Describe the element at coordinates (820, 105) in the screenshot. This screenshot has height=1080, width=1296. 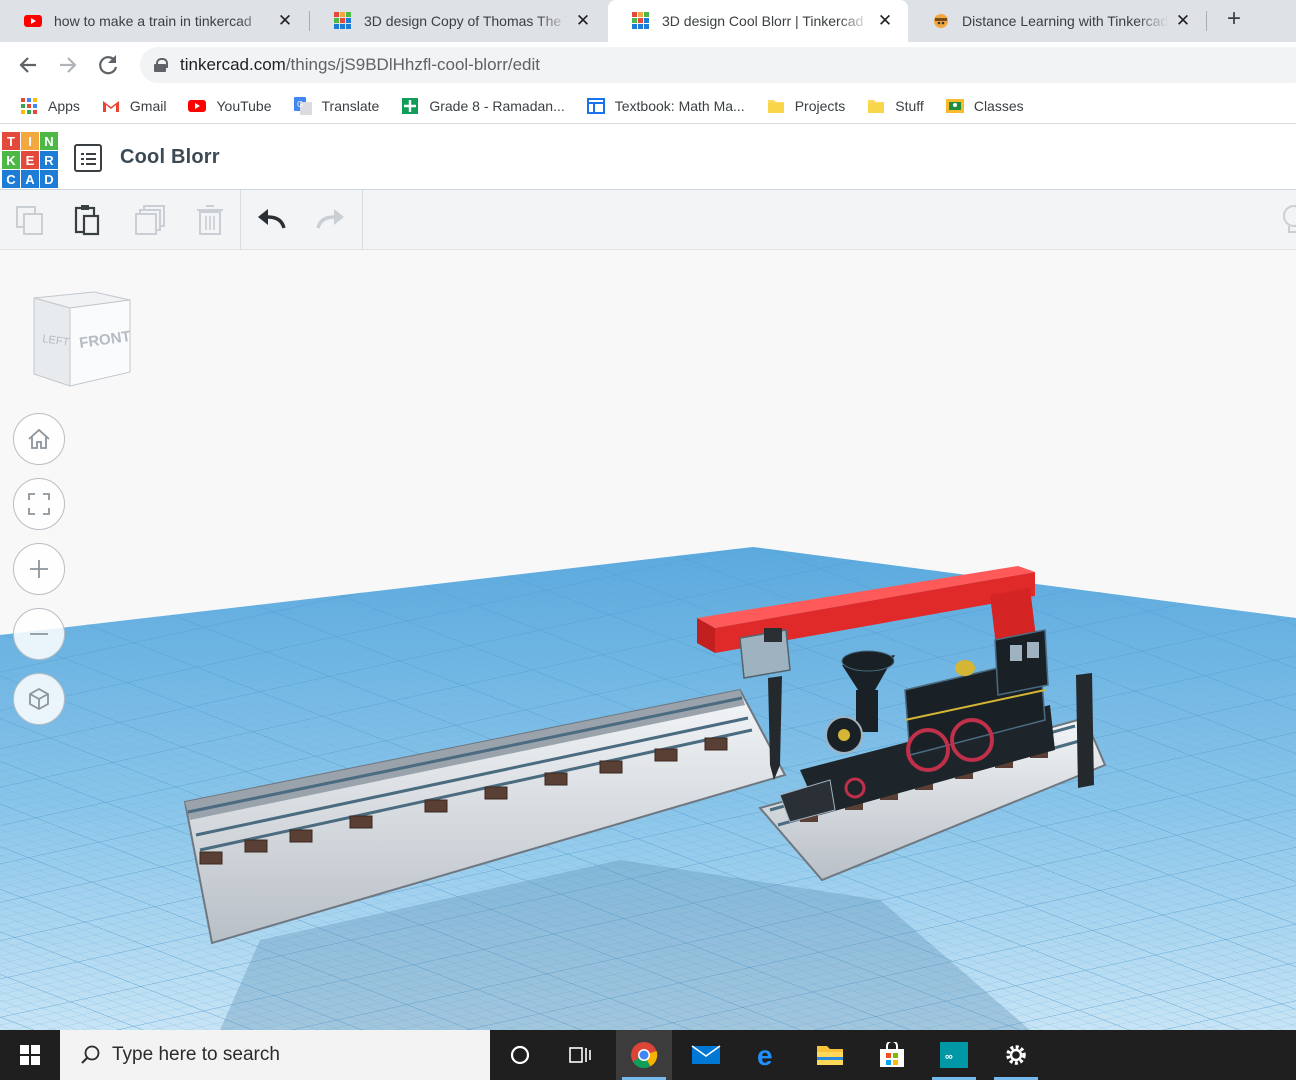
I see `bookmark-label: Projects` at that location.